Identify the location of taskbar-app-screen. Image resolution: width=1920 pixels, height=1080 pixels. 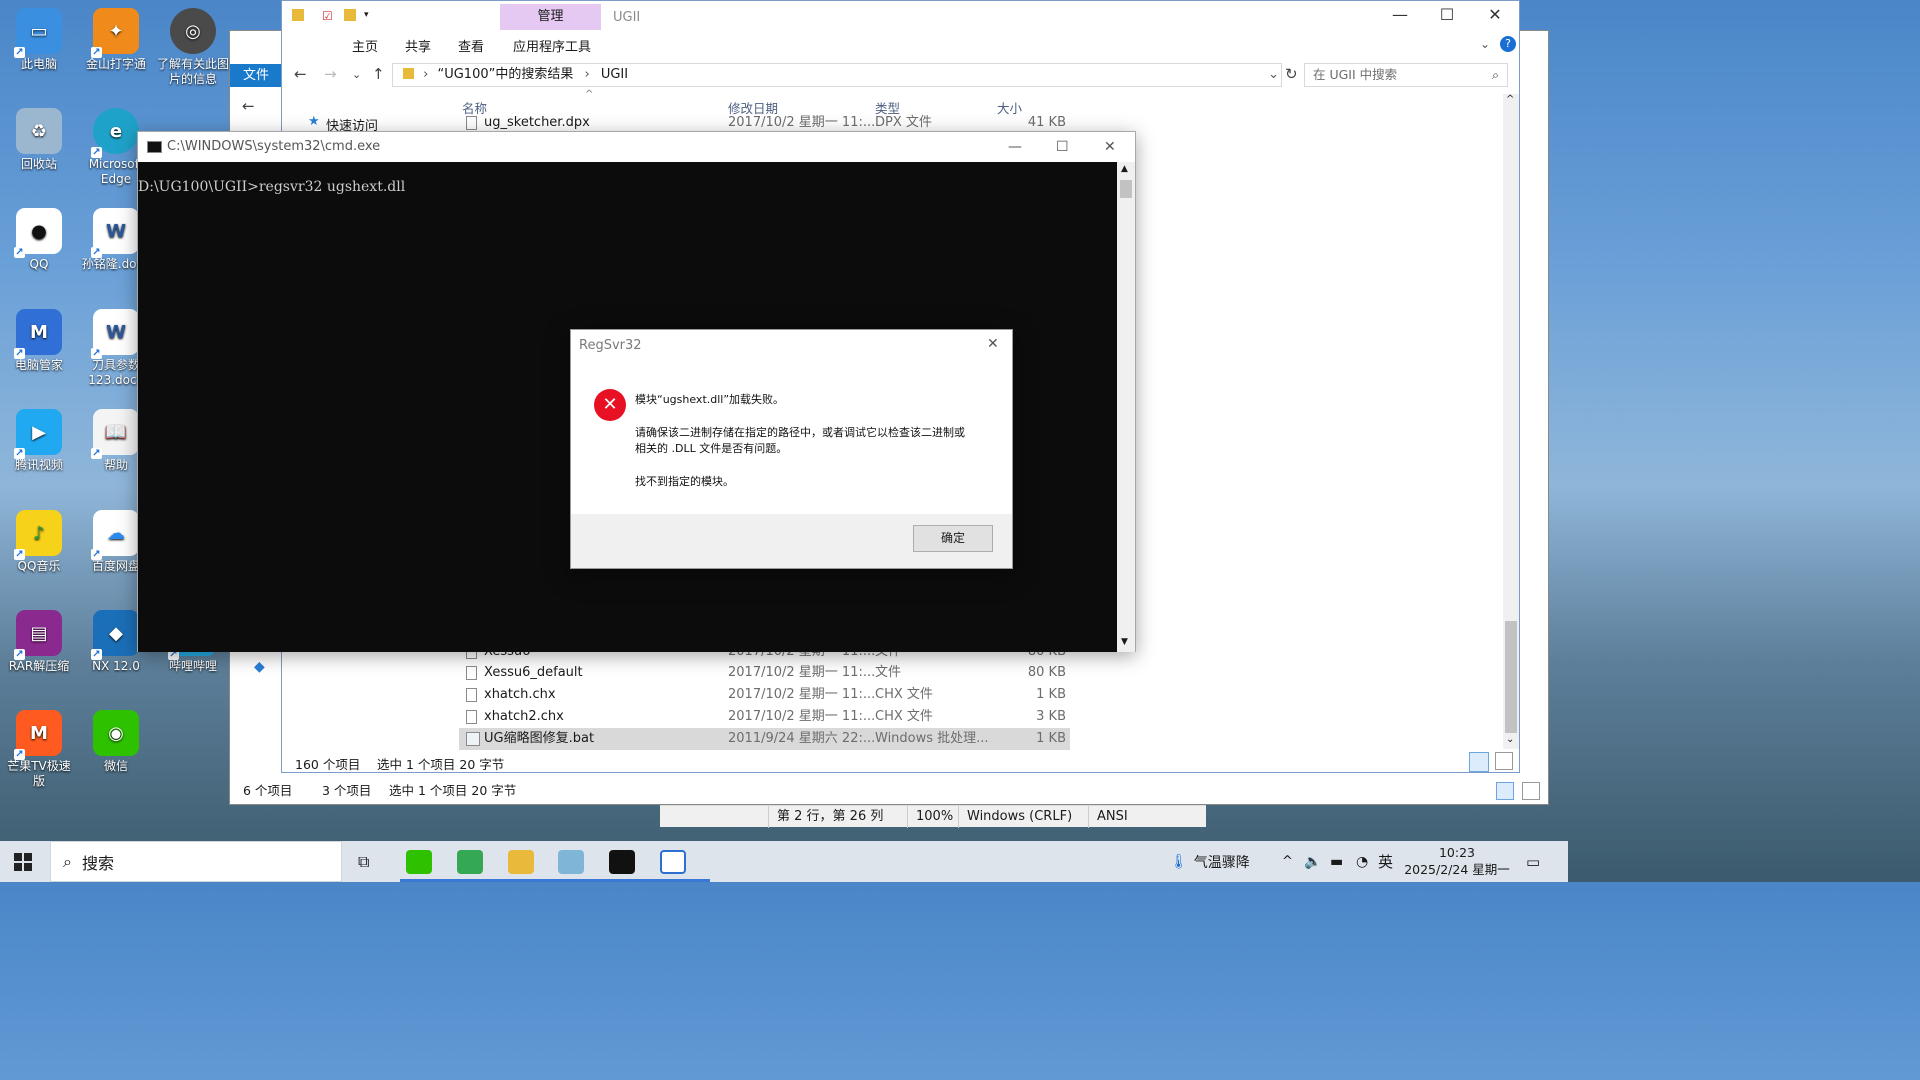
(470, 861).